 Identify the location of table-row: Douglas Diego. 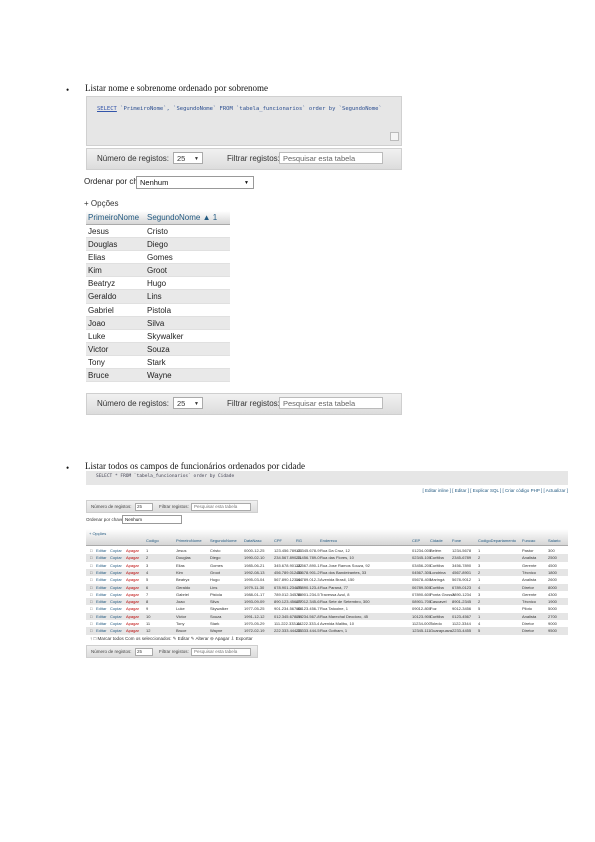
(158, 245).